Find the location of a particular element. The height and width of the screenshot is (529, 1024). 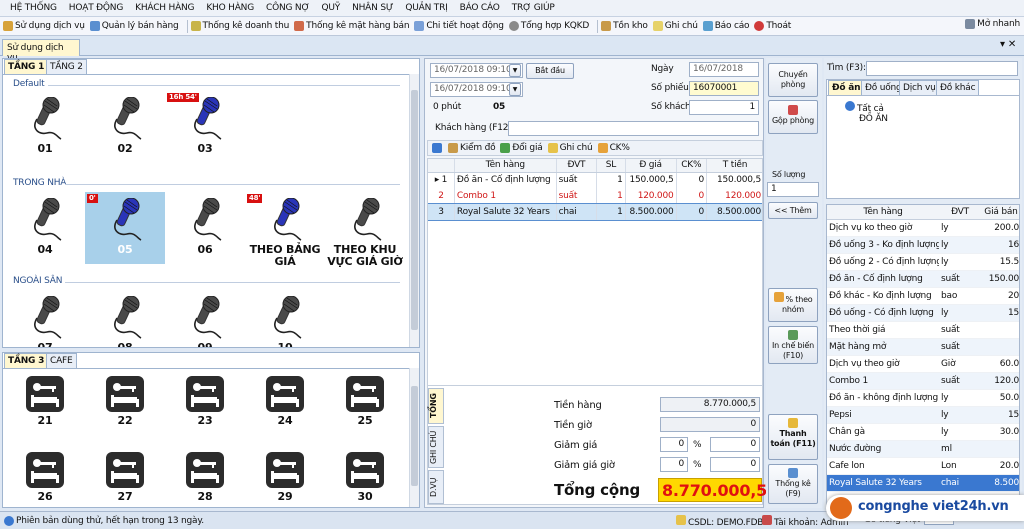

time-discount-amount-input: 0 is located at coordinates (735, 464).